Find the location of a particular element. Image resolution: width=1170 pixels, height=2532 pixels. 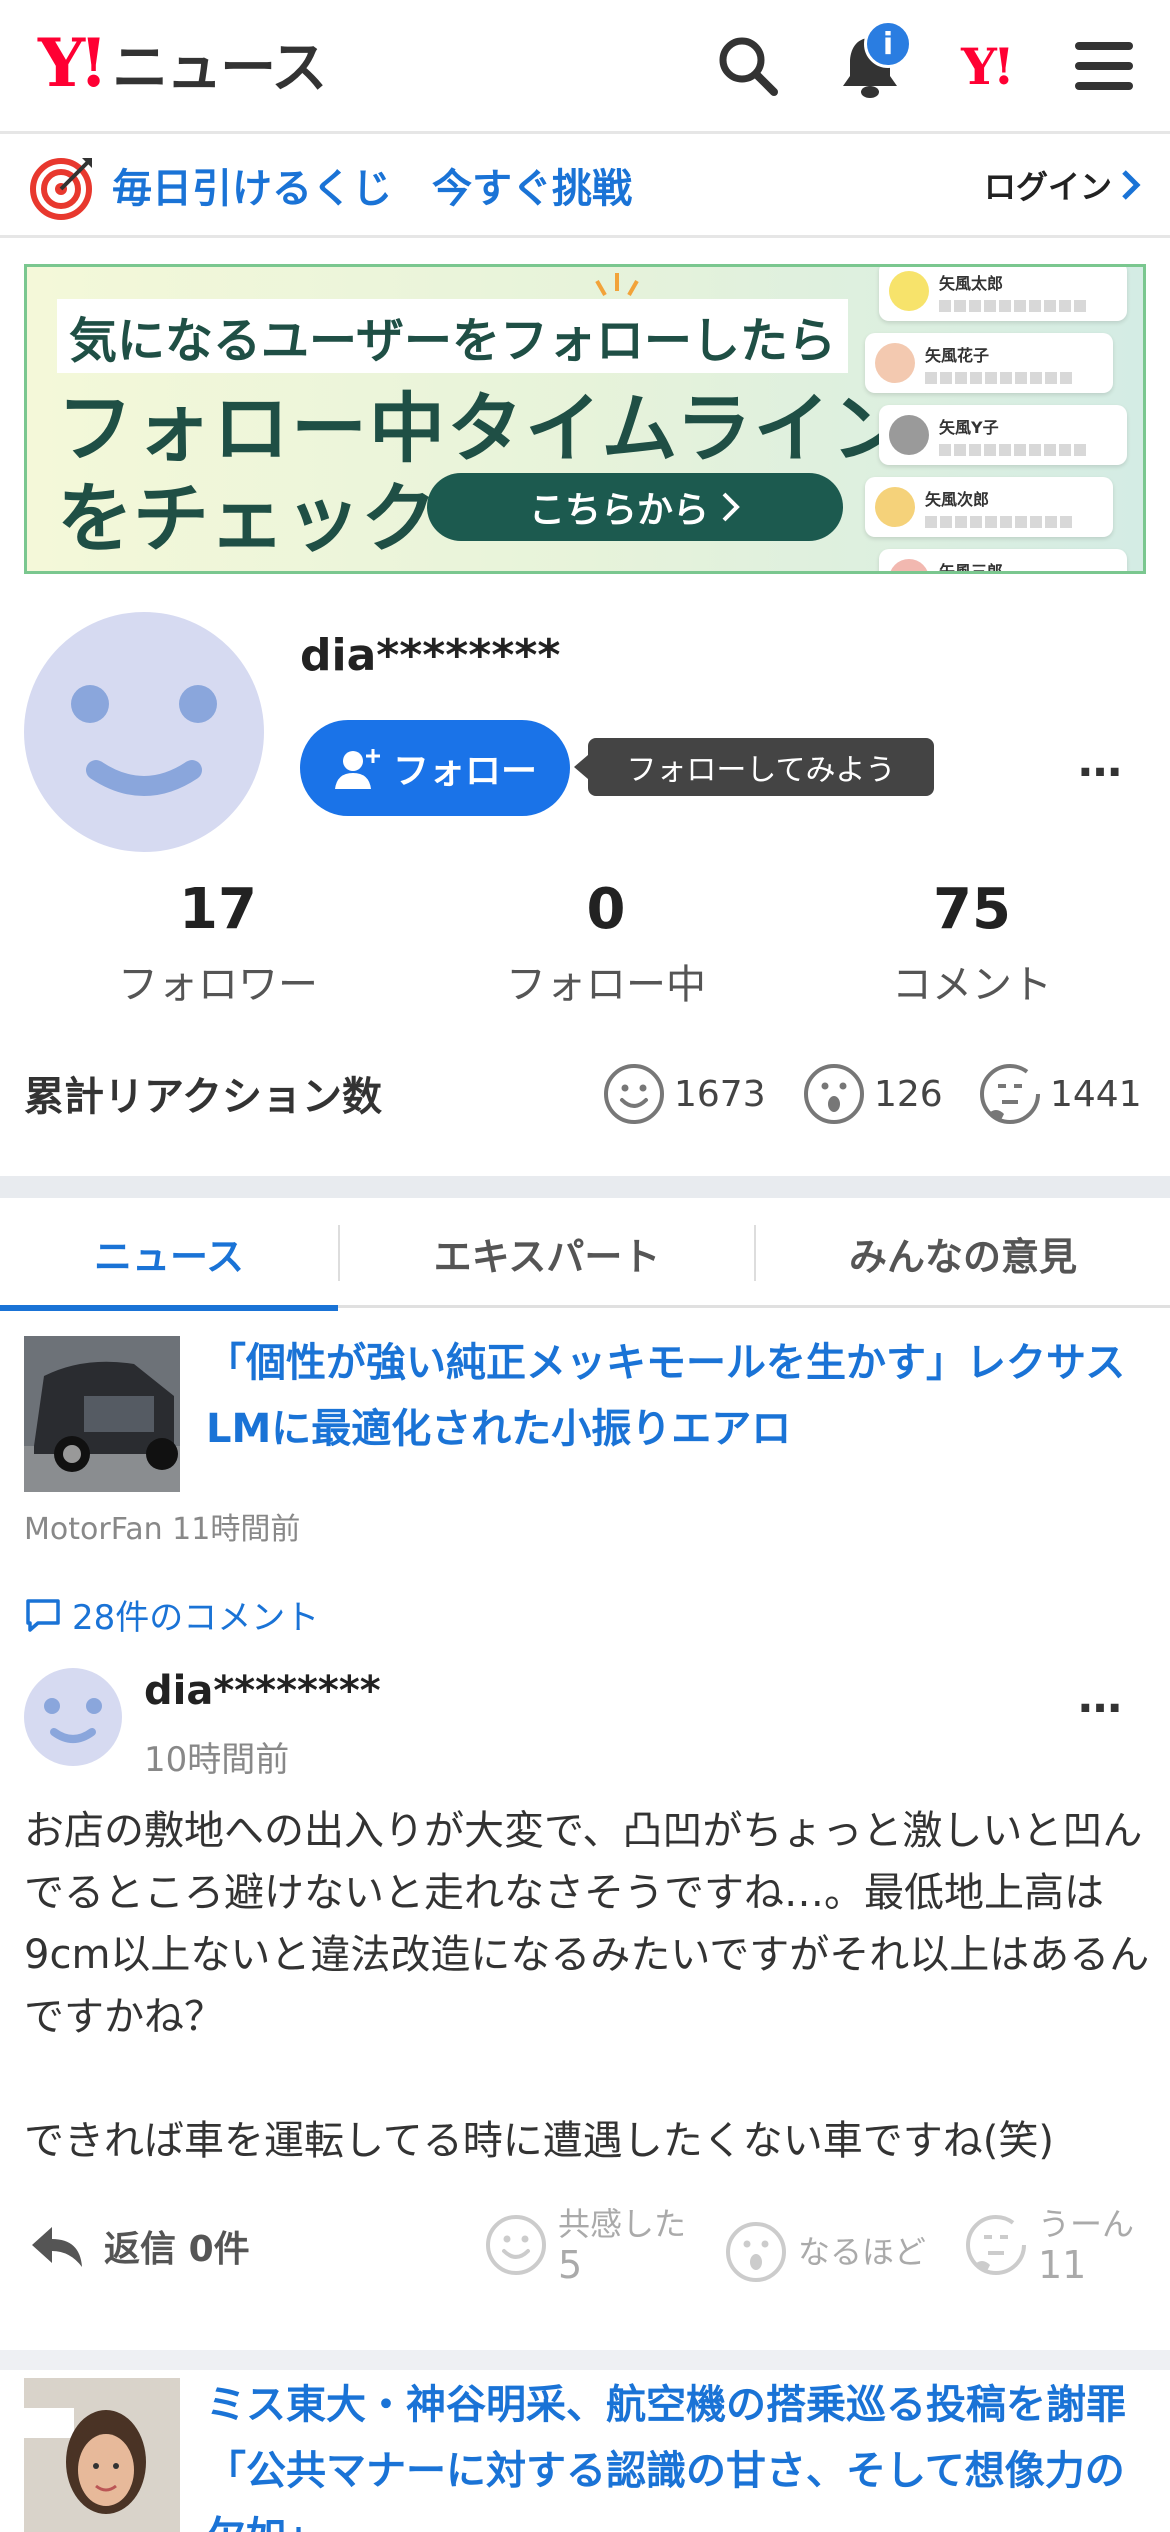

search-icon is located at coordinates (748, 66).